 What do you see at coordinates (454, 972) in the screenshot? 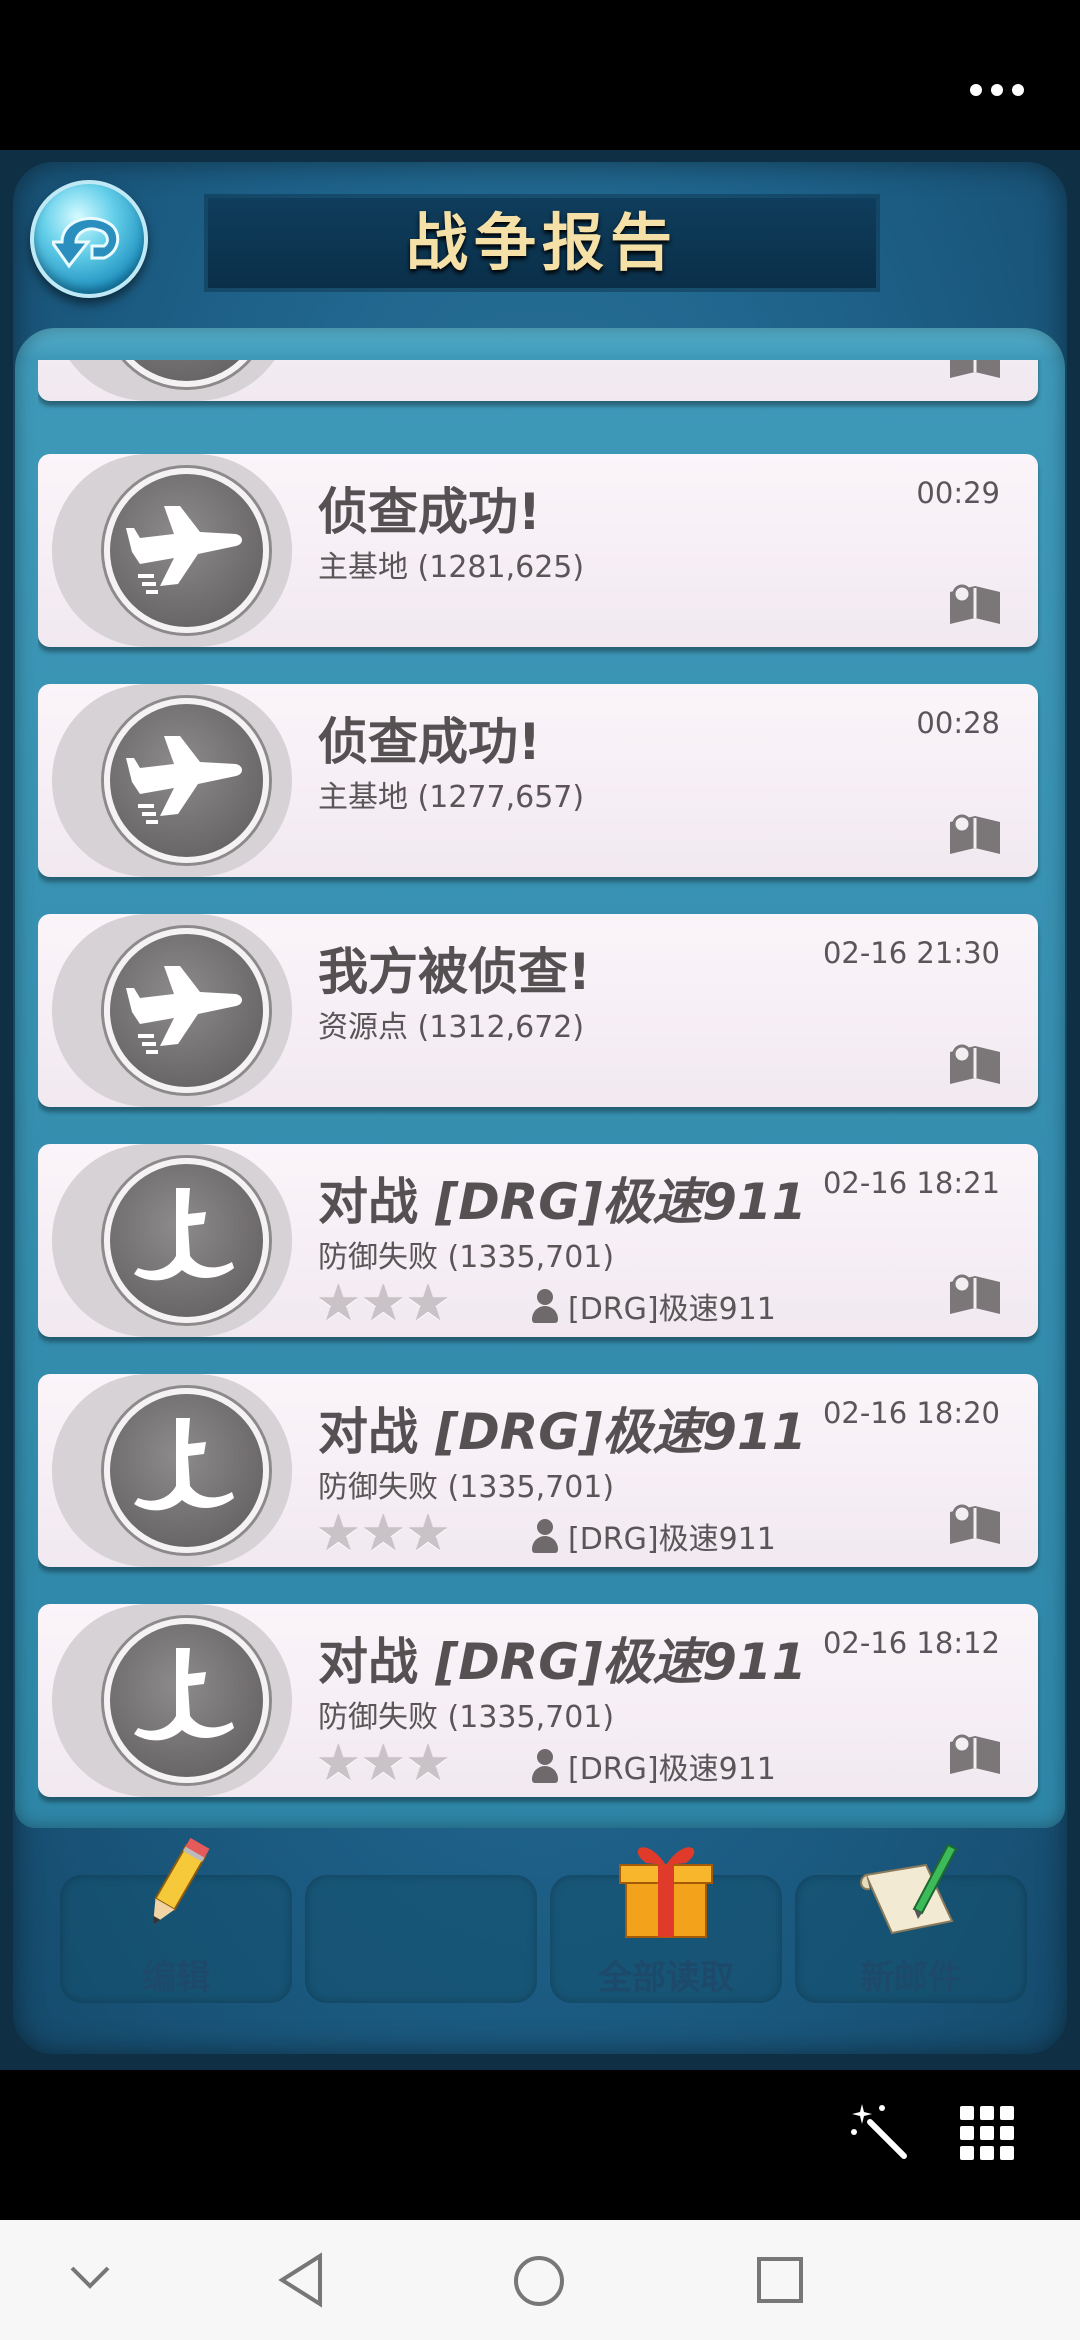
I see `report-title: 我方被侦查!` at bounding box center [454, 972].